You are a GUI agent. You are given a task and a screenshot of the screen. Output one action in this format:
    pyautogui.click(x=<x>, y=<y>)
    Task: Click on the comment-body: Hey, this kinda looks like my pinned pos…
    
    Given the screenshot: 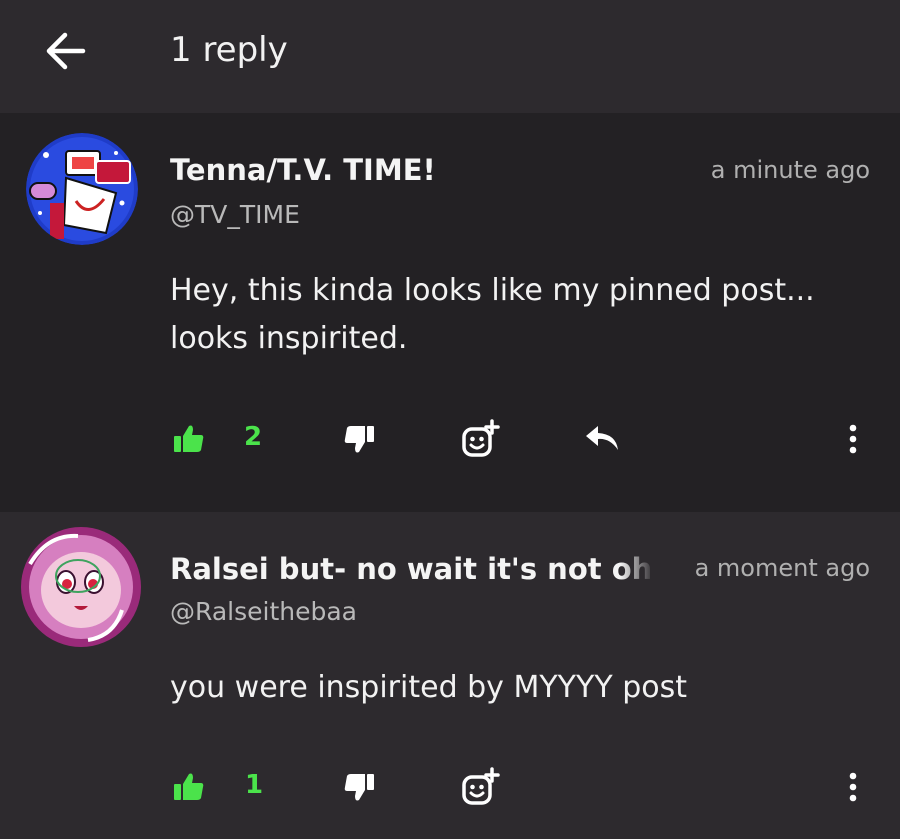 What is the action you would take?
    pyautogui.click(x=492, y=315)
    